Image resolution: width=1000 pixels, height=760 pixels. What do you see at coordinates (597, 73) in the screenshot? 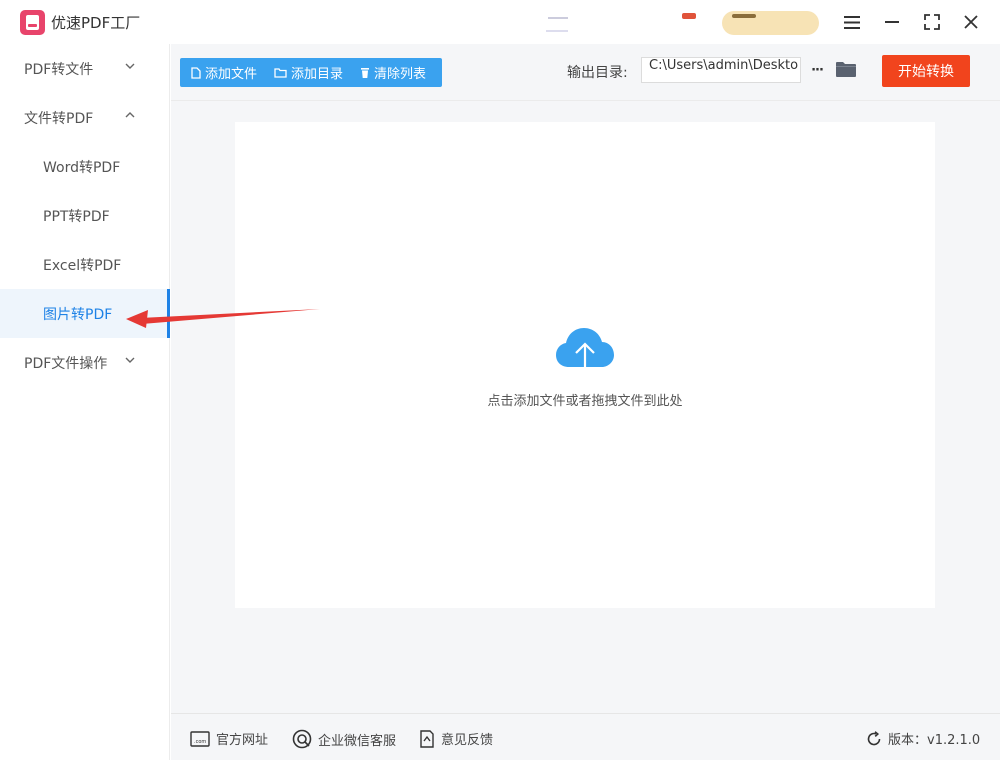
I see `output-dir-label: 输出目录:` at bounding box center [597, 73].